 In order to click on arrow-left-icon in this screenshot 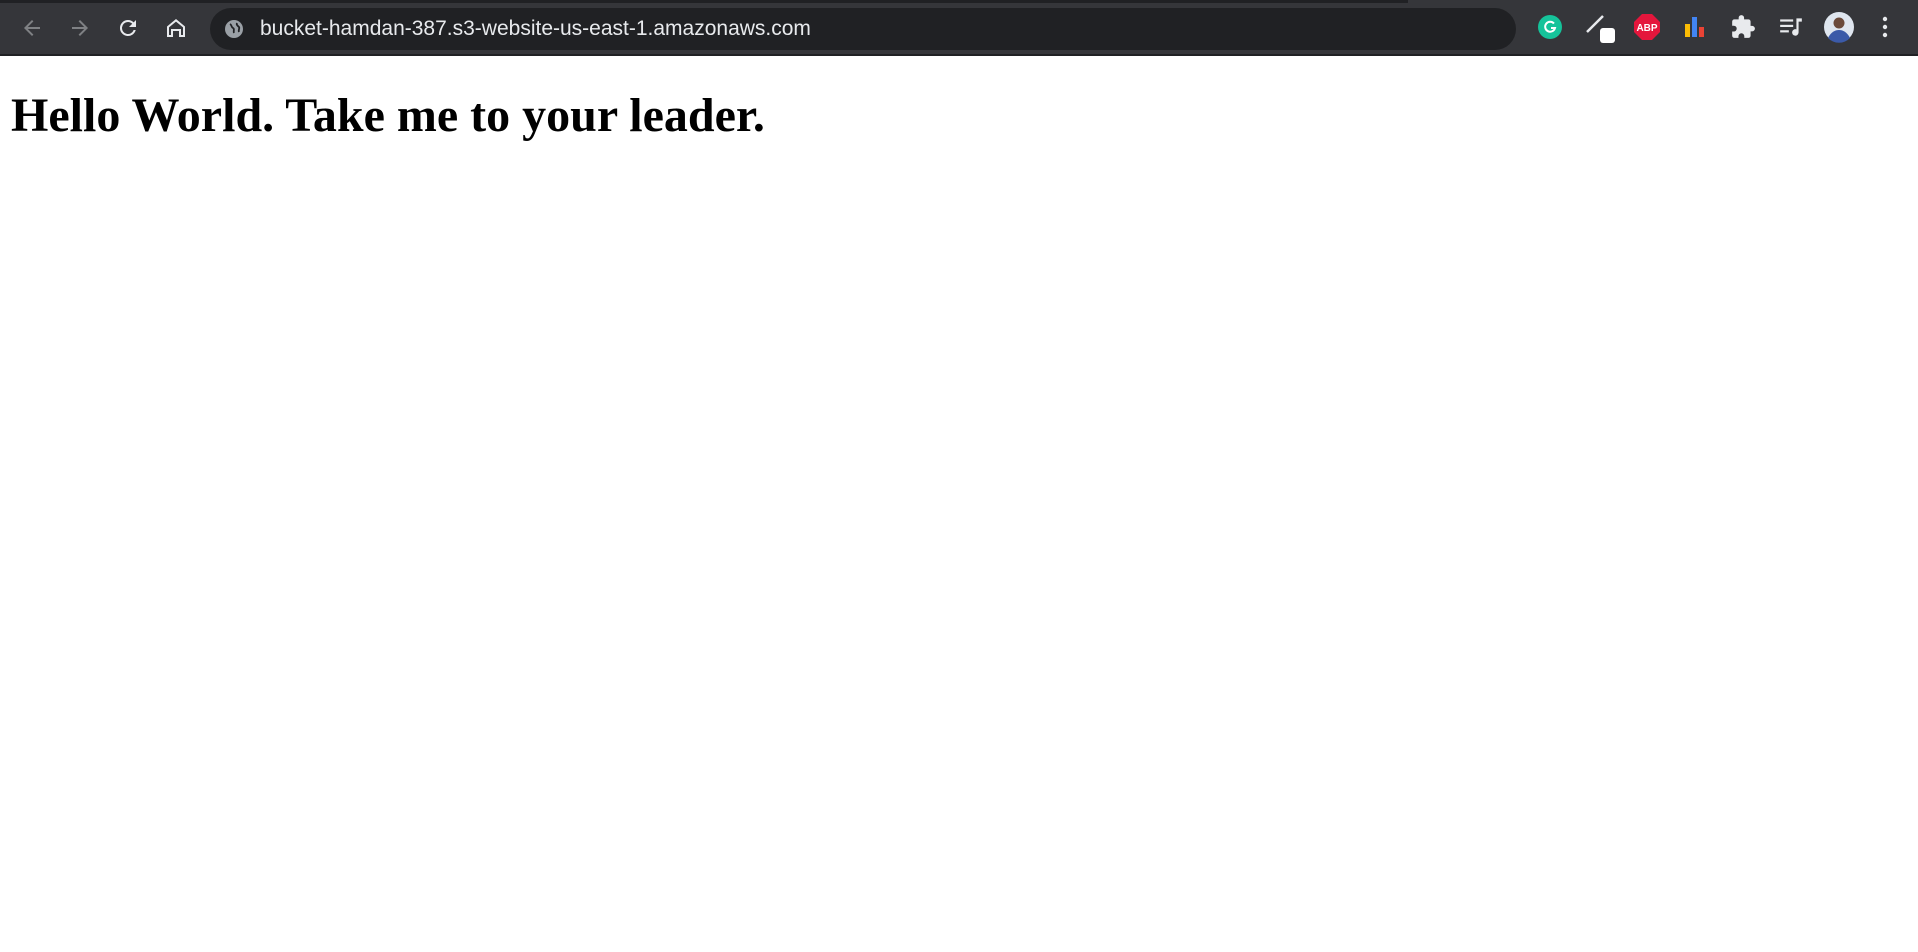, I will do `click(32, 28)`.